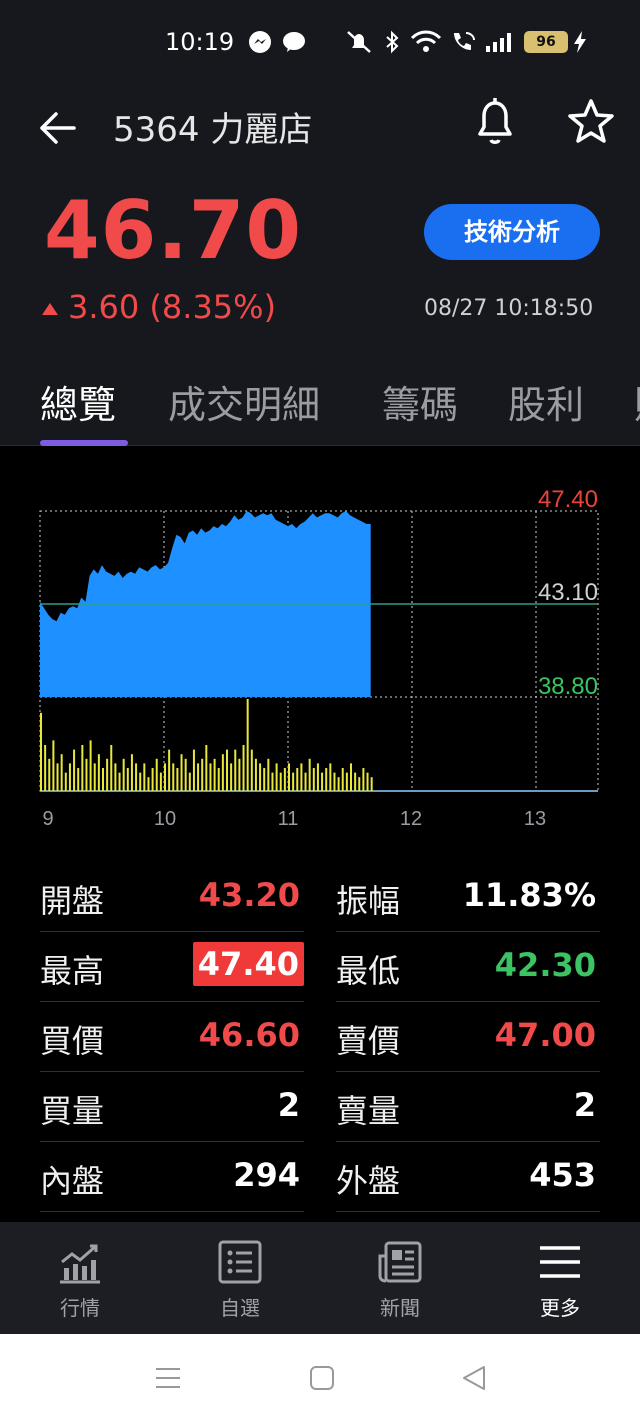 The image size is (640, 1422). Describe the element at coordinates (249, 895) in the screenshot. I see `quote-value: 43.20` at that location.